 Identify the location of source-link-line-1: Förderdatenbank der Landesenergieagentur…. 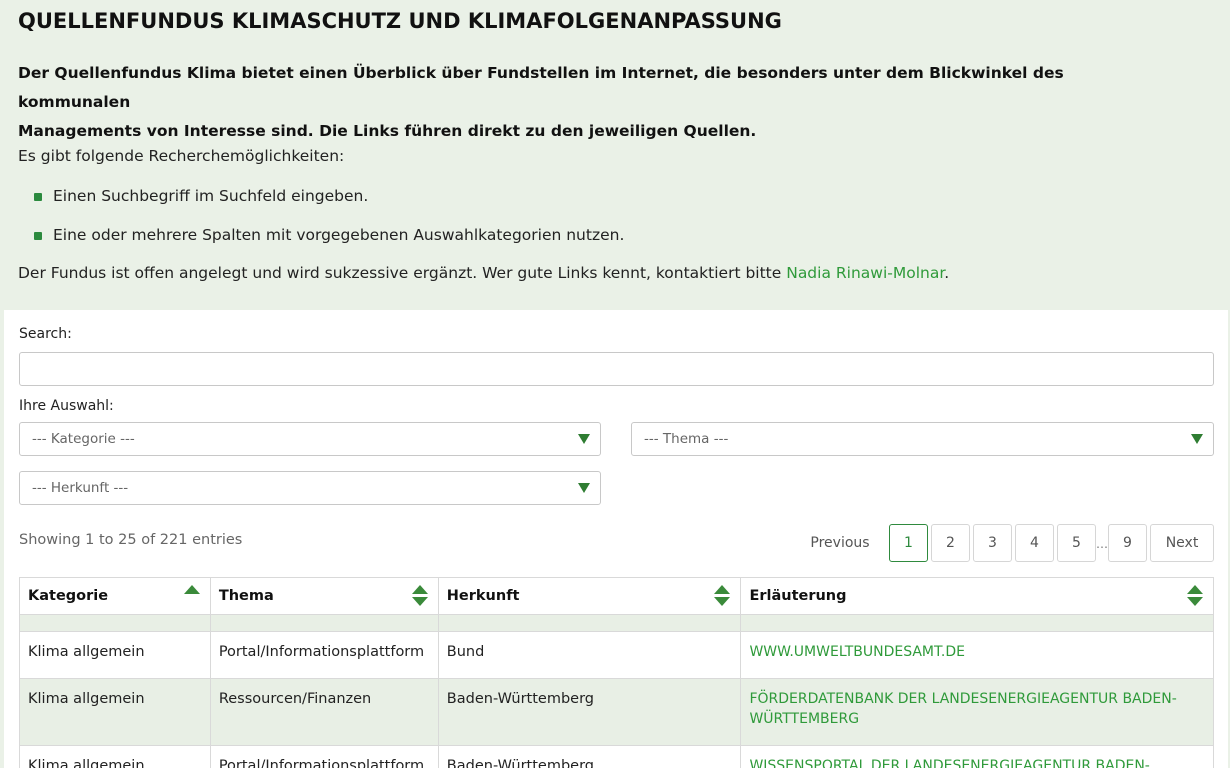
(963, 699).